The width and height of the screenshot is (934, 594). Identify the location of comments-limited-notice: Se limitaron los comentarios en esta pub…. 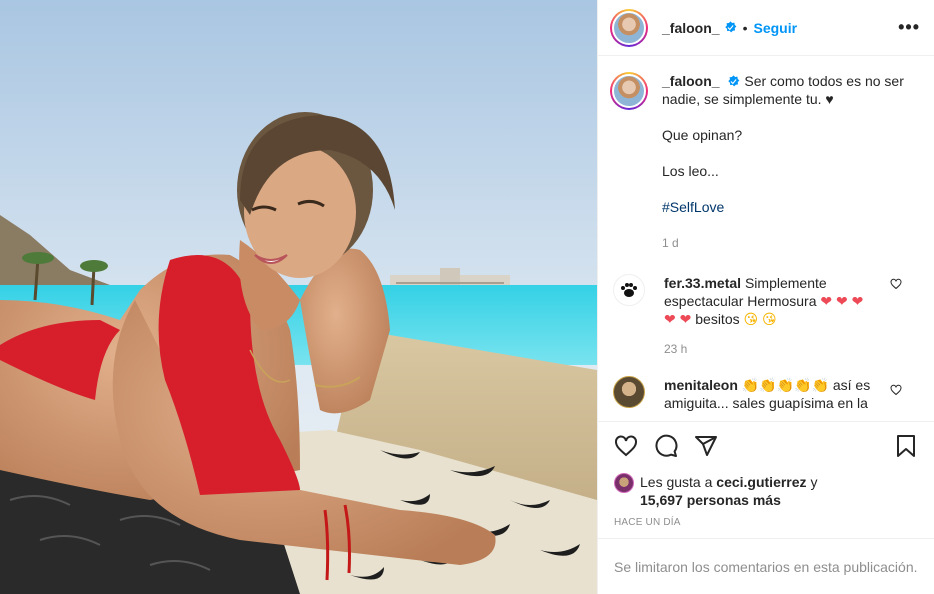
(766, 566).